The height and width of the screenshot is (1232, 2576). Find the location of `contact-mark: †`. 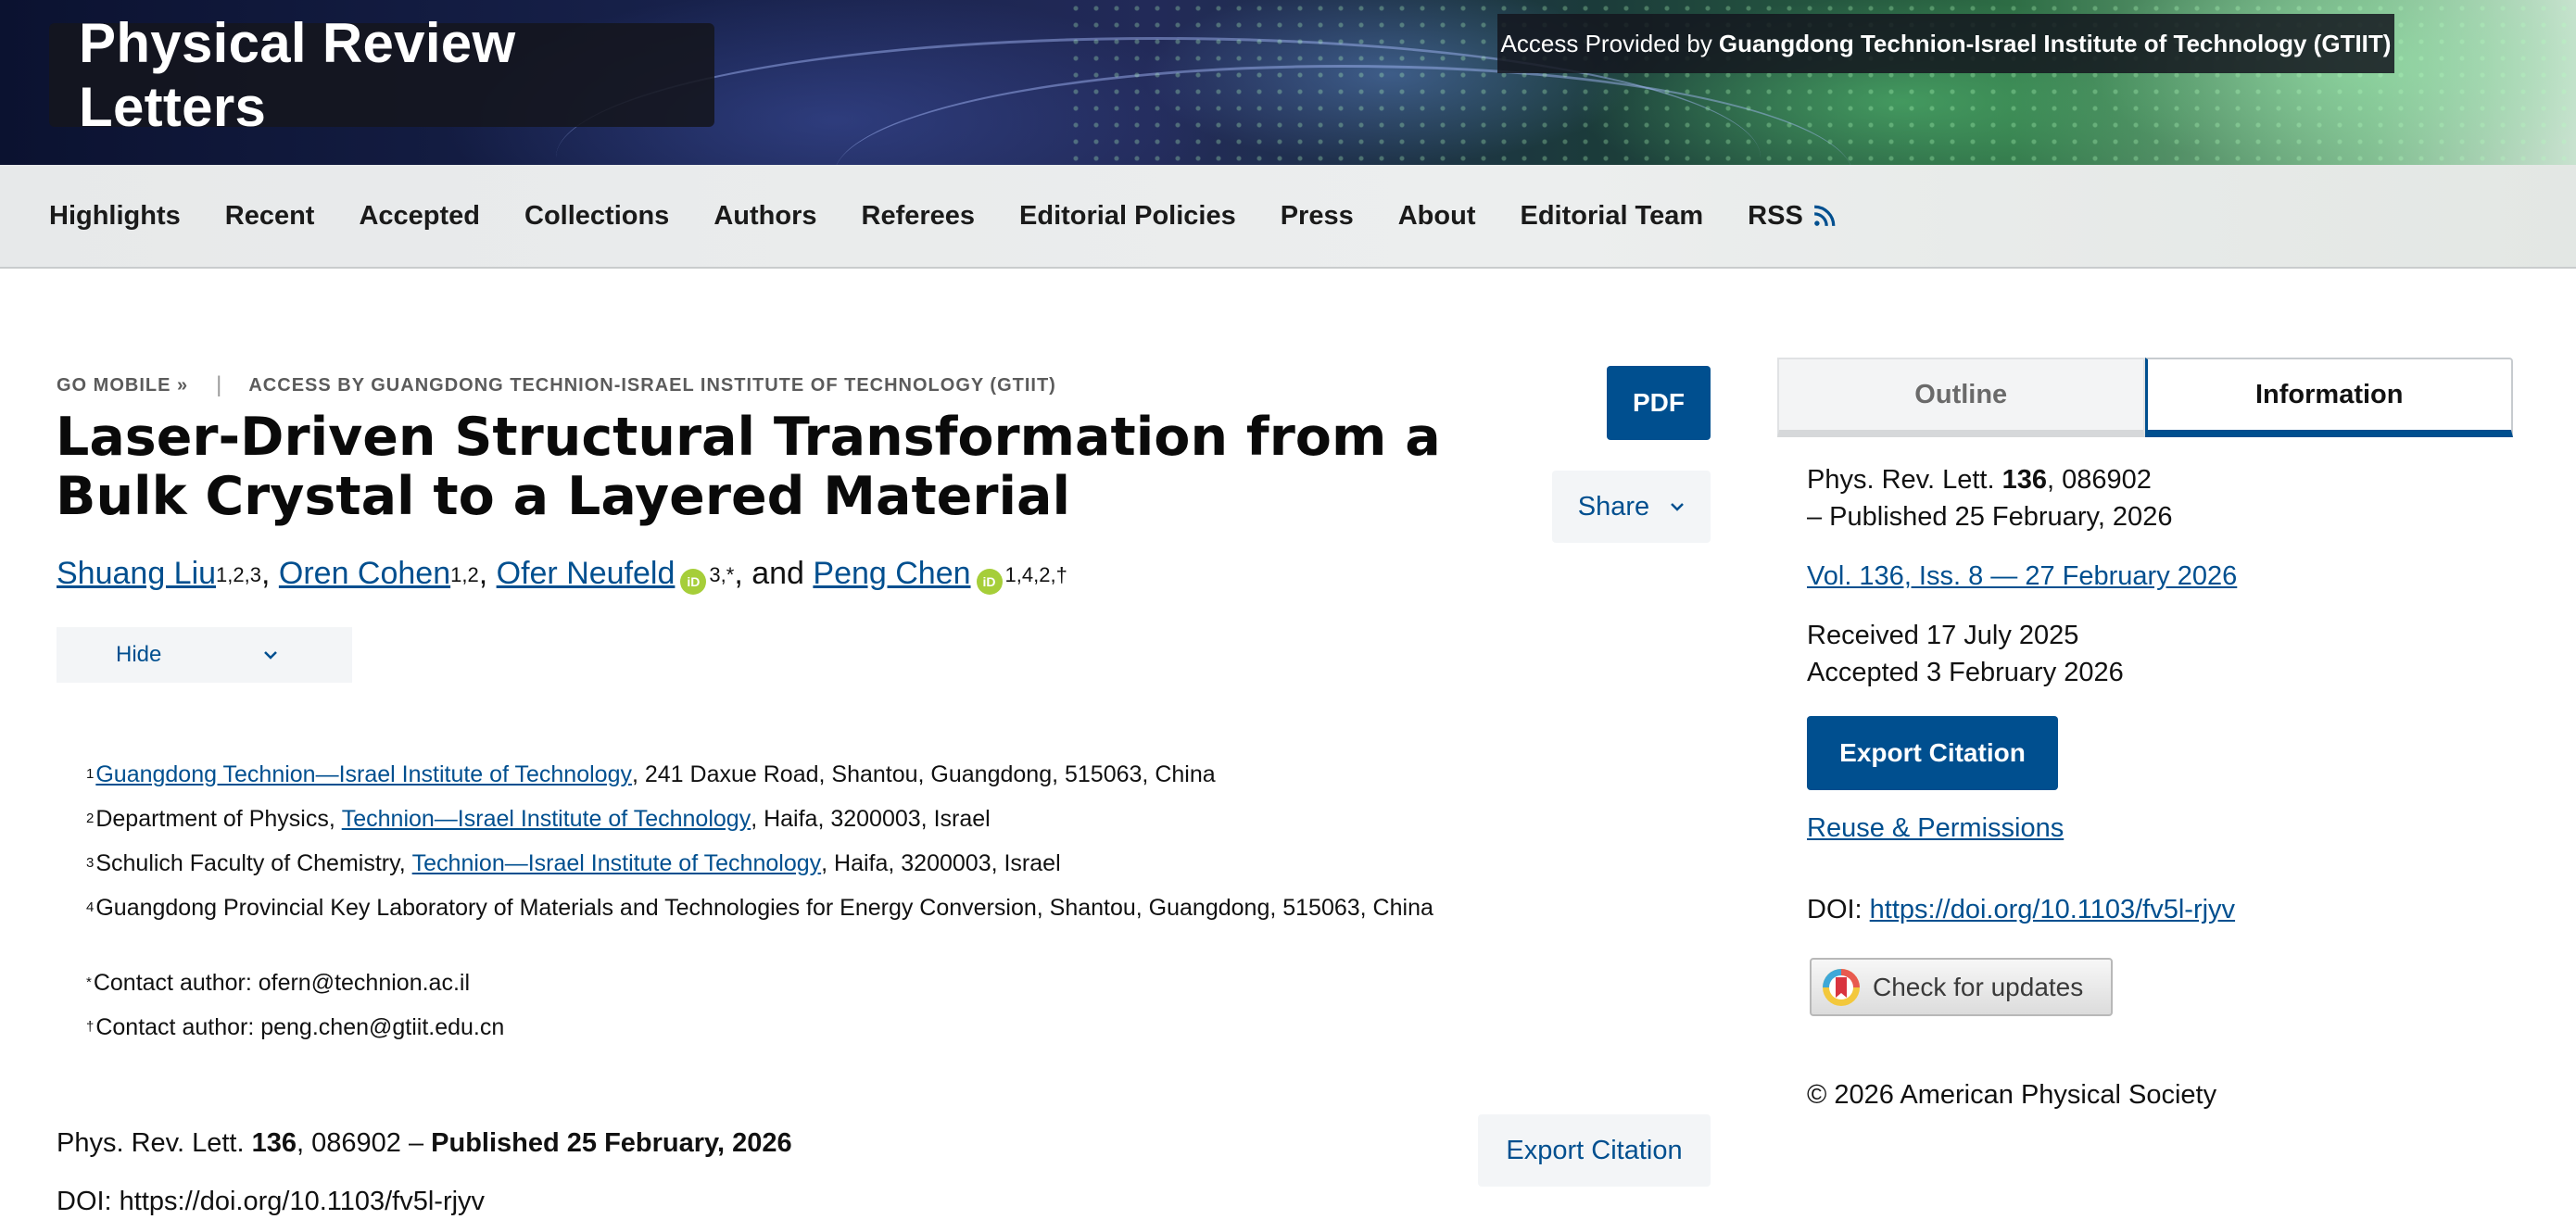

contact-mark: † is located at coordinates (90, 1027).